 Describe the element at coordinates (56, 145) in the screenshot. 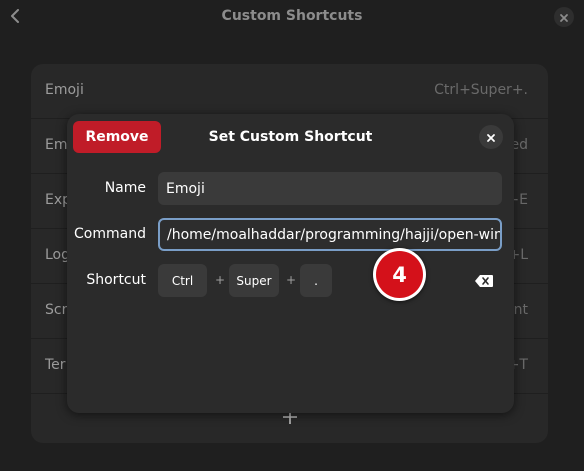

I see `shortcut-name: Em` at that location.